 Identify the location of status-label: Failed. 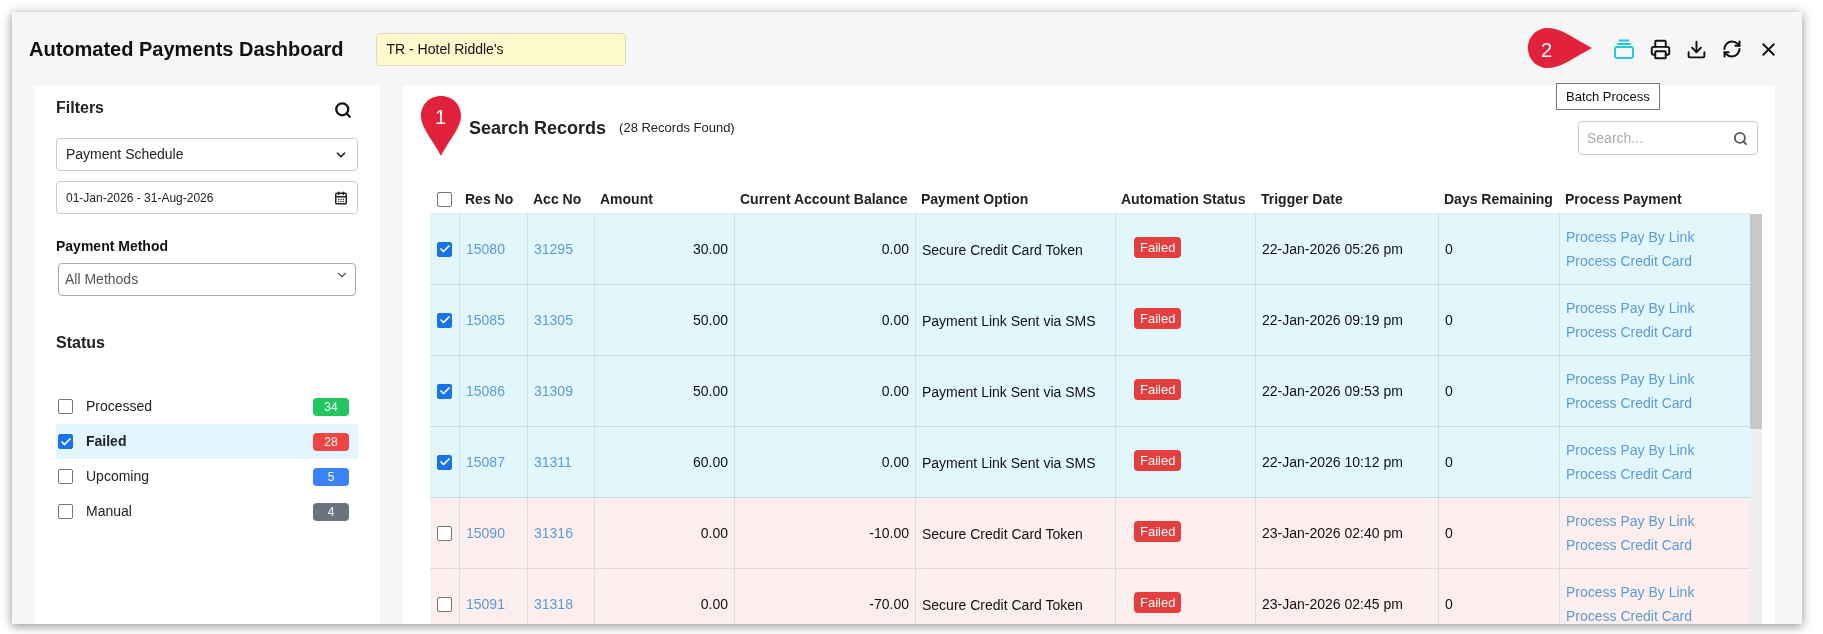
(106, 441).